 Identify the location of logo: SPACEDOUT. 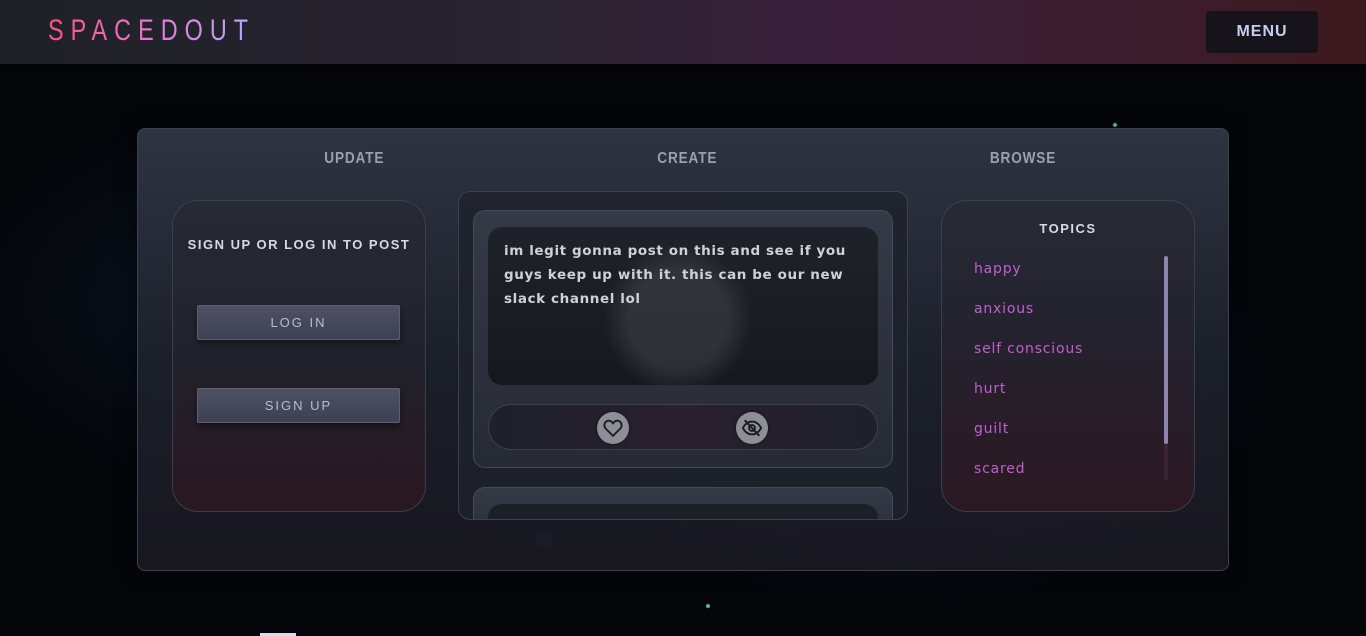
(151, 31).